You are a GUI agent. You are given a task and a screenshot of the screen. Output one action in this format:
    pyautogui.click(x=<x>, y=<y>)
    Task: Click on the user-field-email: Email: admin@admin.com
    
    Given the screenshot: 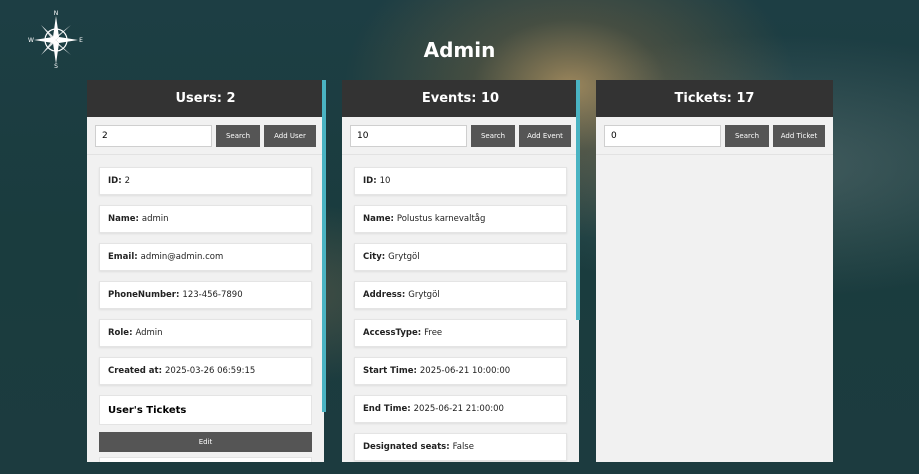 What is the action you would take?
    pyautogui.click(x=205, y=257)
    